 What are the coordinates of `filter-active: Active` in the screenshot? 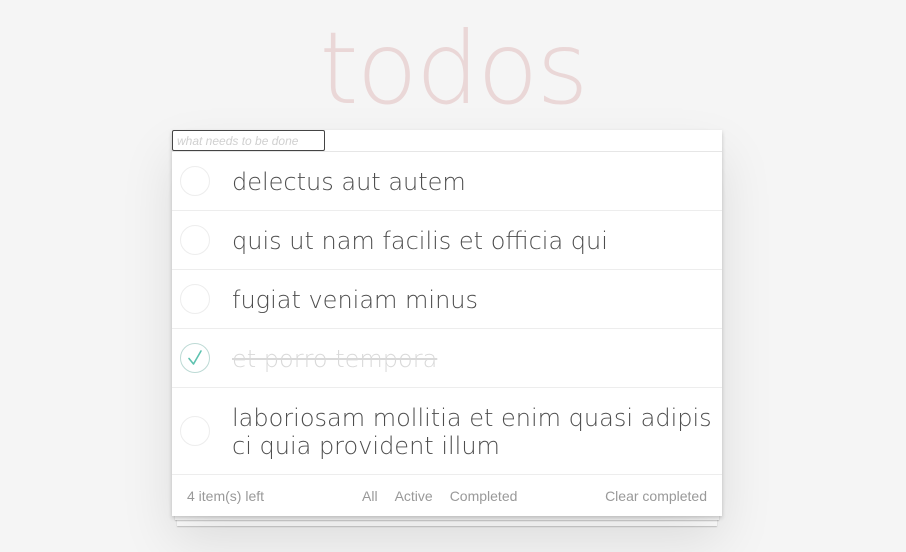 It's located at (414, 496).